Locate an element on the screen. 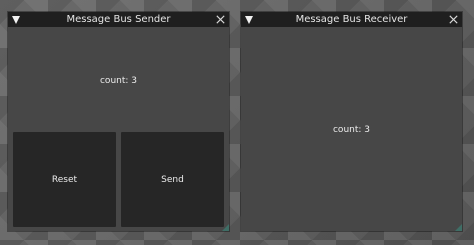 This screenshot has height=245, width=474. sender-count-label: count: 3 is located at coordinates (118, 81).